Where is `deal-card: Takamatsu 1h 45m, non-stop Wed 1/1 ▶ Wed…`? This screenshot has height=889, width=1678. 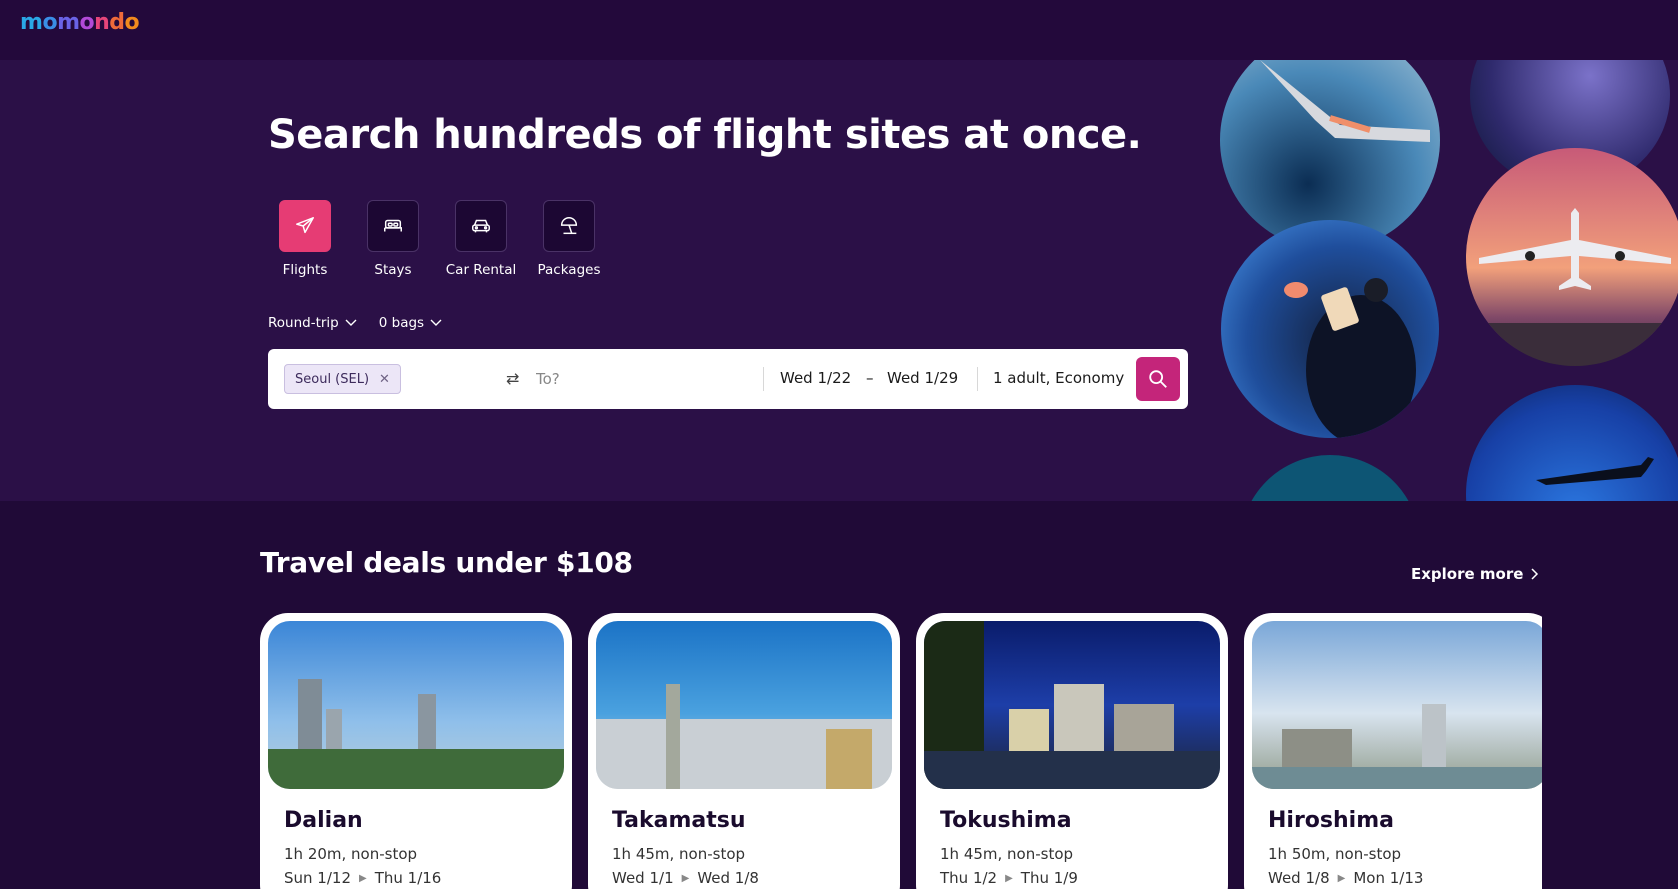 deal-card: Takamatsu 1h 45m, non-stop Wed 1/1 ▶ Wed… is located at coordinates (744, 751).